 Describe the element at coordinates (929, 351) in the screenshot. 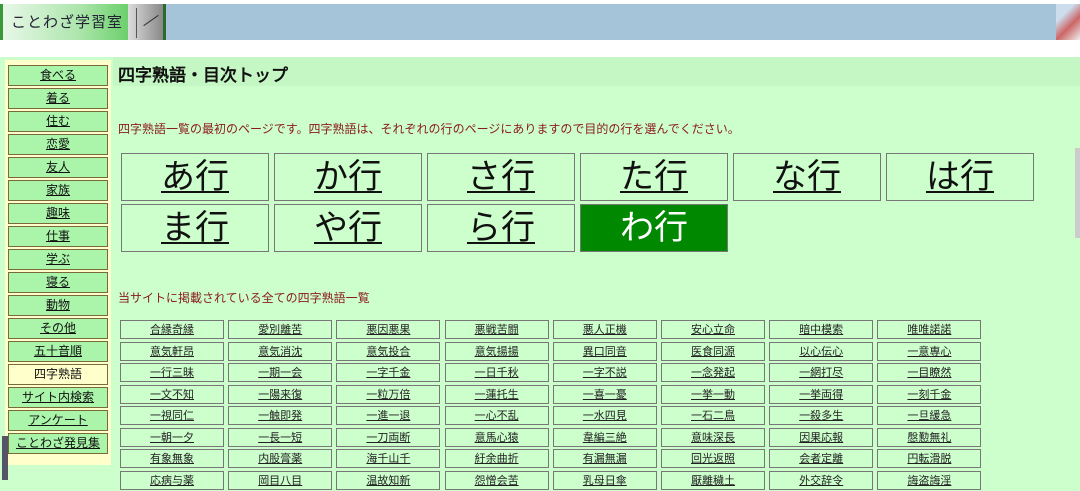

I see `word-link: 一意専心` at that location.